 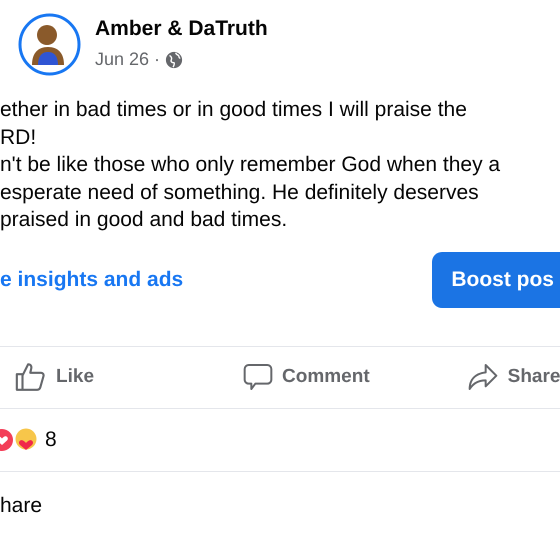 I want to click on post-text-line: esperate need of something. He definitely deserves, so click(x=240, y=193).